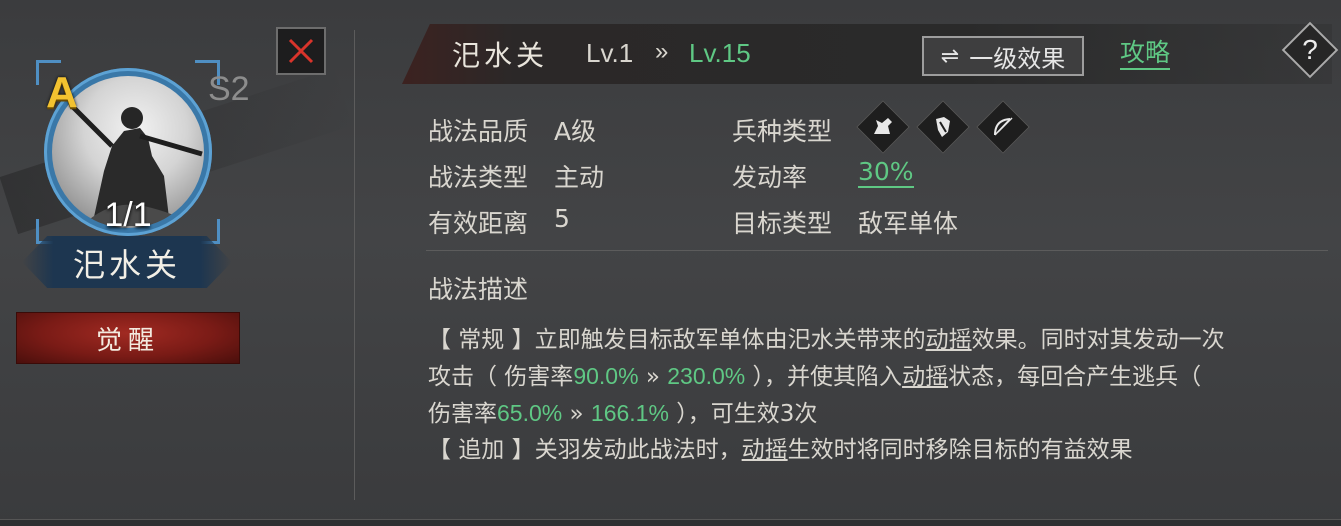  What do you see at coordinates (1145, 54) in the screenshot?
I see `guide-link: 攻略` at bounding box center [1145, 54].